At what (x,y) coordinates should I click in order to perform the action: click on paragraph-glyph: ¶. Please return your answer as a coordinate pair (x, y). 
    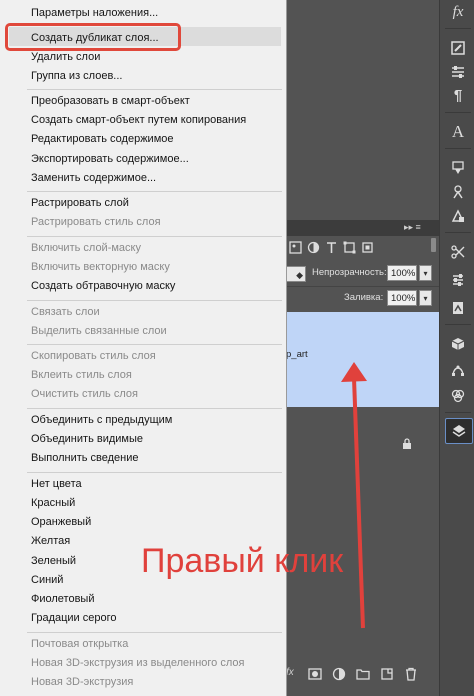
    Looking at the image, I should click on (458, 95).